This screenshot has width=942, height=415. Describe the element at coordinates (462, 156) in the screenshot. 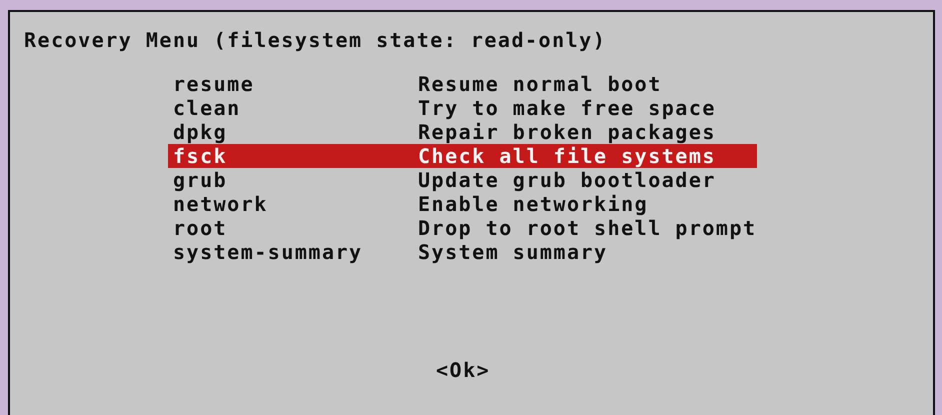

I see `menu-item: fsck Check all file systems` at that location.